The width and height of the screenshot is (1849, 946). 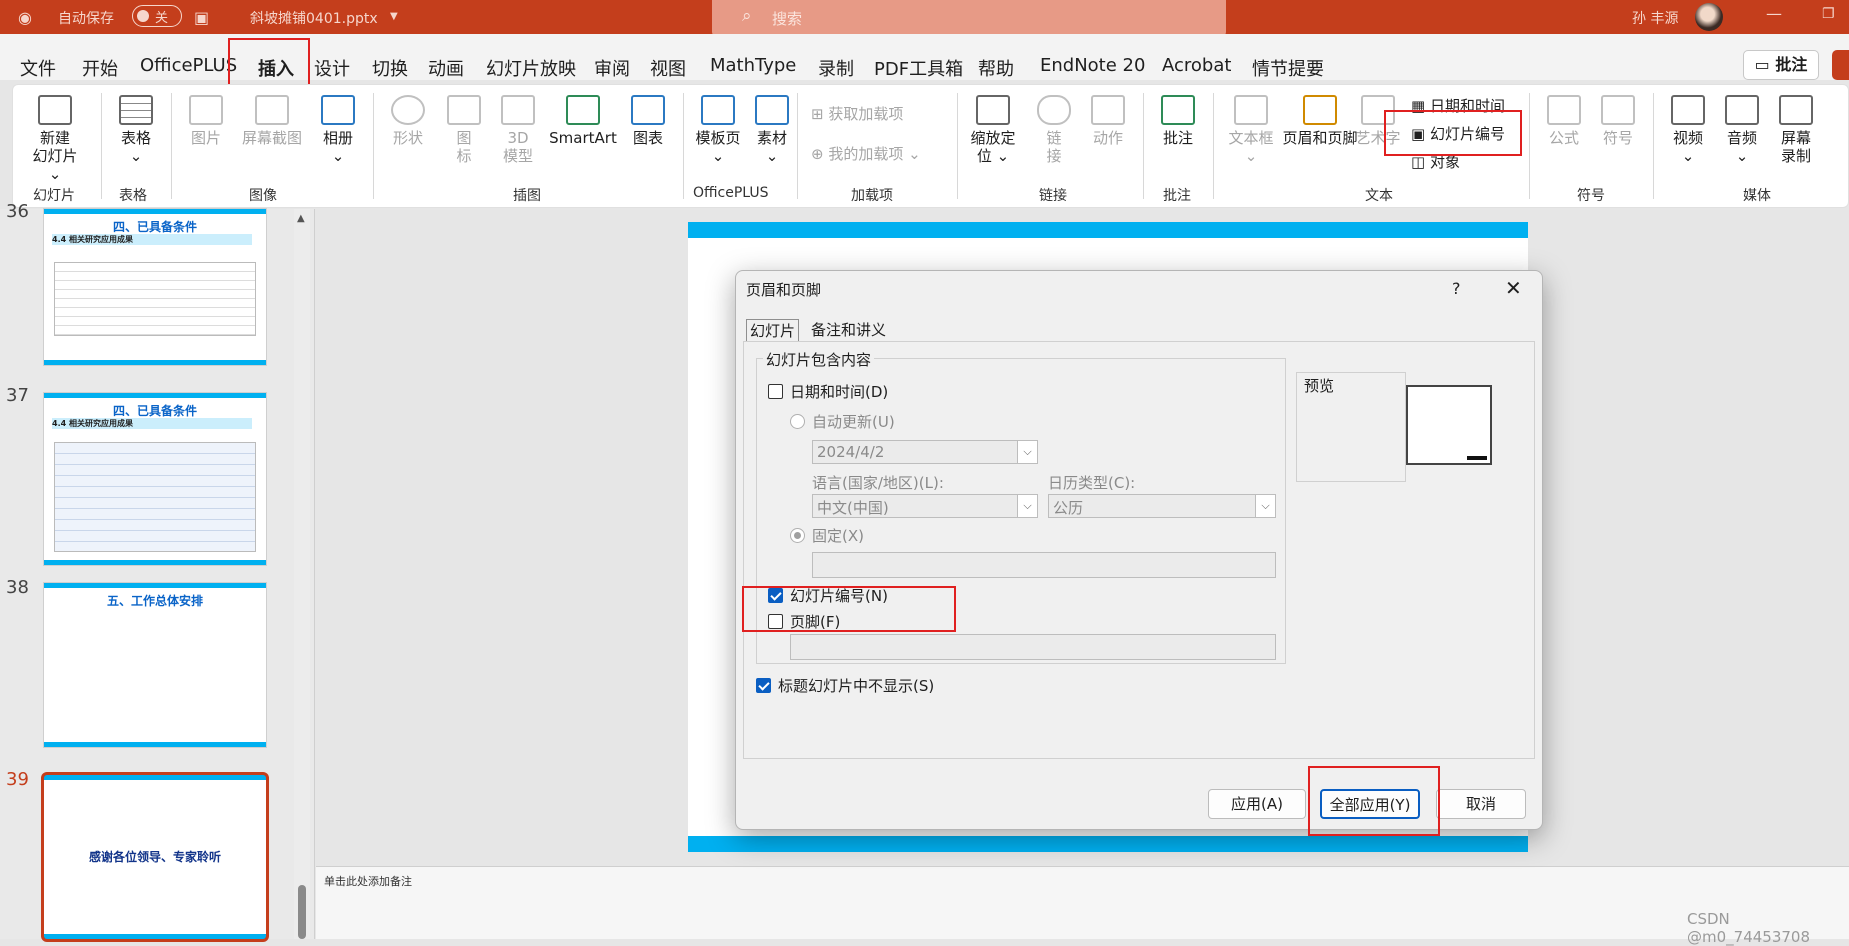 What do you see at coordinates (390, 68) in the screenshot?
I see `menu-transitions: 切换` at bounding box center [390, 68].